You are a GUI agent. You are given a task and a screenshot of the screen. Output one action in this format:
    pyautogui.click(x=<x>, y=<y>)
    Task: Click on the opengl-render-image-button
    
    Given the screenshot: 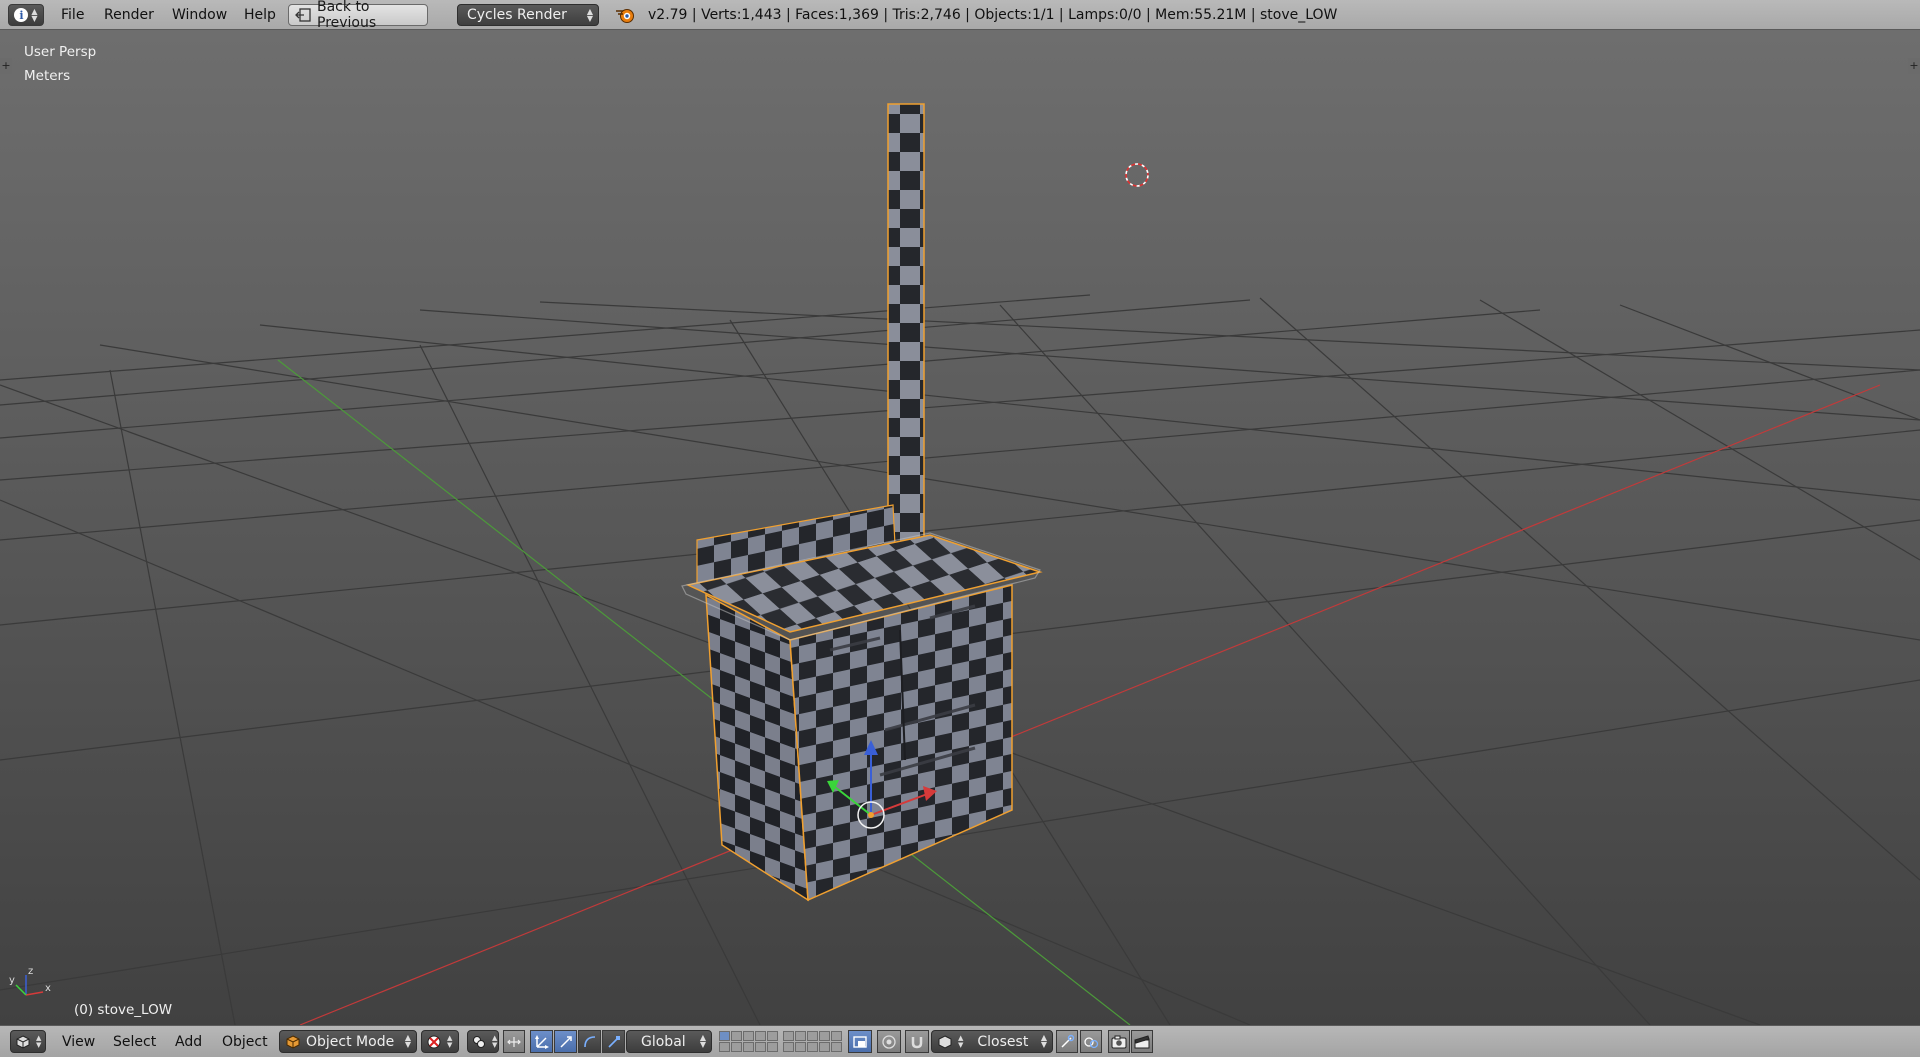 What is the action you would take?
    pyautogui.click(x=1119, y=1041)
    